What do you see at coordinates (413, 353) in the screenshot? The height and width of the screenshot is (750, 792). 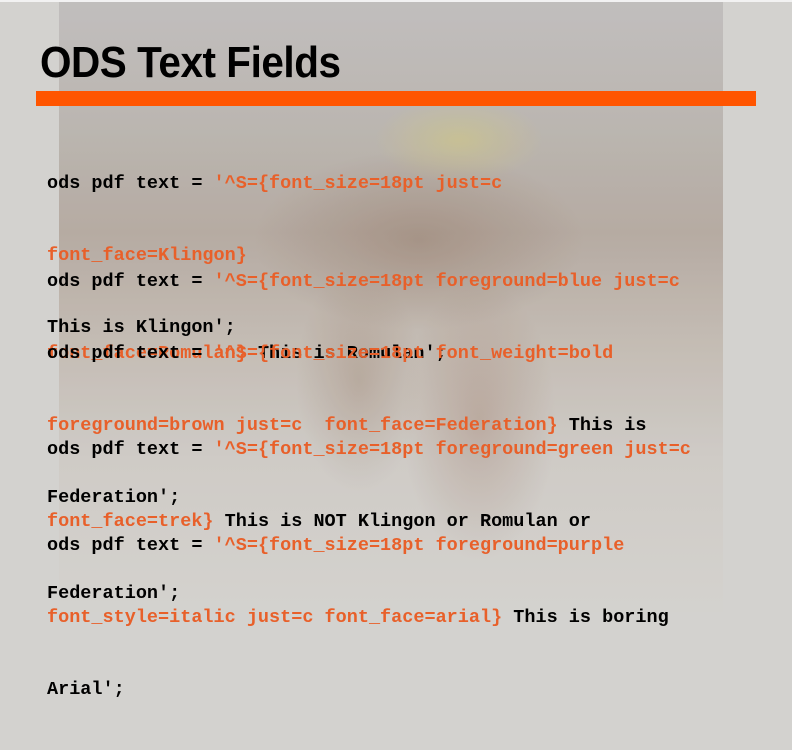 I see `code-style-option: '^S={font_size=18pt font_weight=bold` at bounding box center [413, 353].